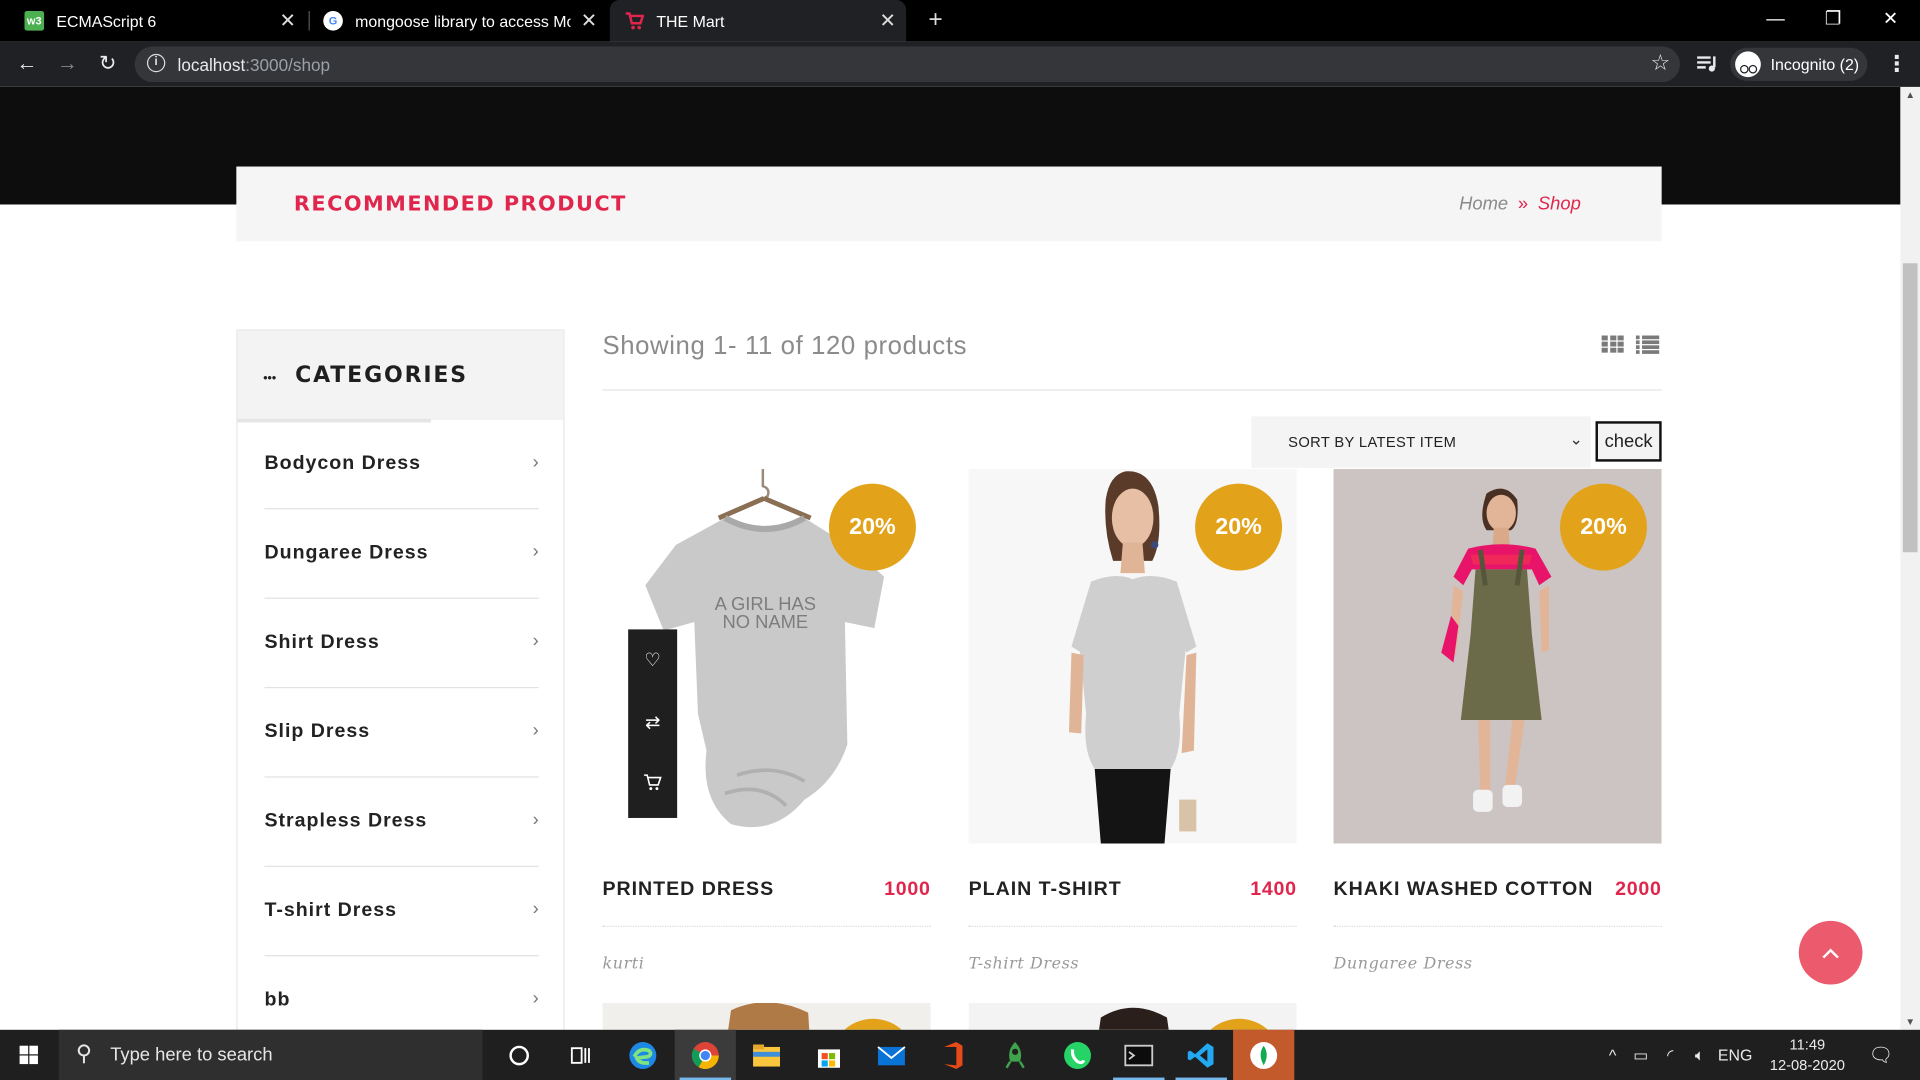  What do you see at coordinates (766, 656) in the screenshot?
I see `product-image: A GIRL HAS NO NAME ♡ ⇄ 20%` at bounding box center [766, 656].